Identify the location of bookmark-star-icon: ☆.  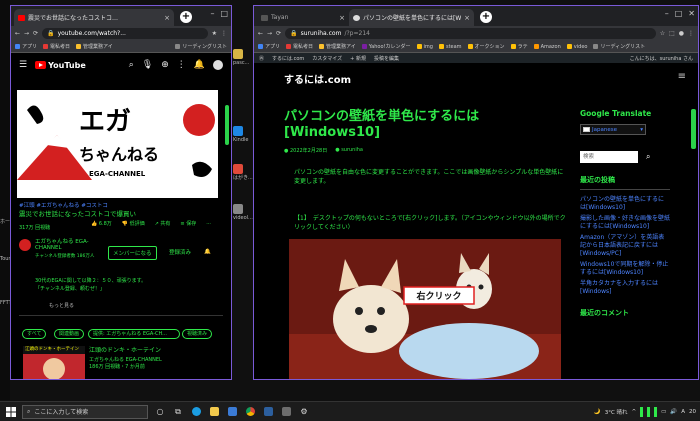
(662, 33).